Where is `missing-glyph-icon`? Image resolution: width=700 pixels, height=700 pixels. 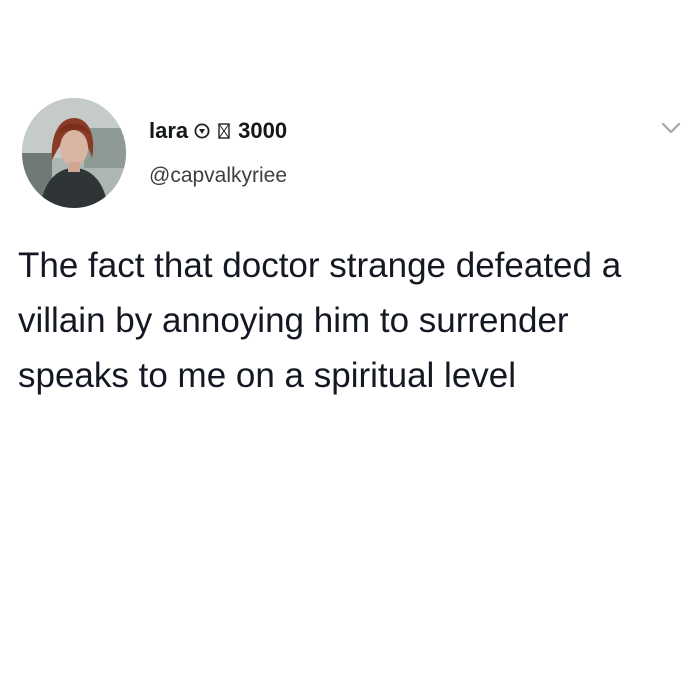
missing-glyph-icon is located at coordinates (224, 131).